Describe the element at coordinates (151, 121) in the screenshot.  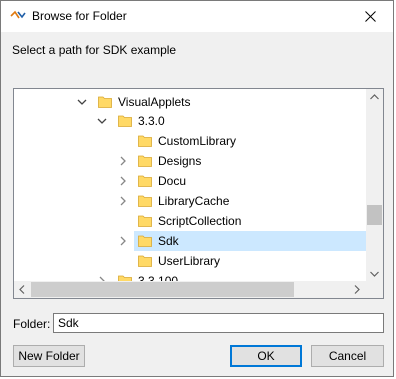
I see `tree-item-label: 3.3.0` at that location.